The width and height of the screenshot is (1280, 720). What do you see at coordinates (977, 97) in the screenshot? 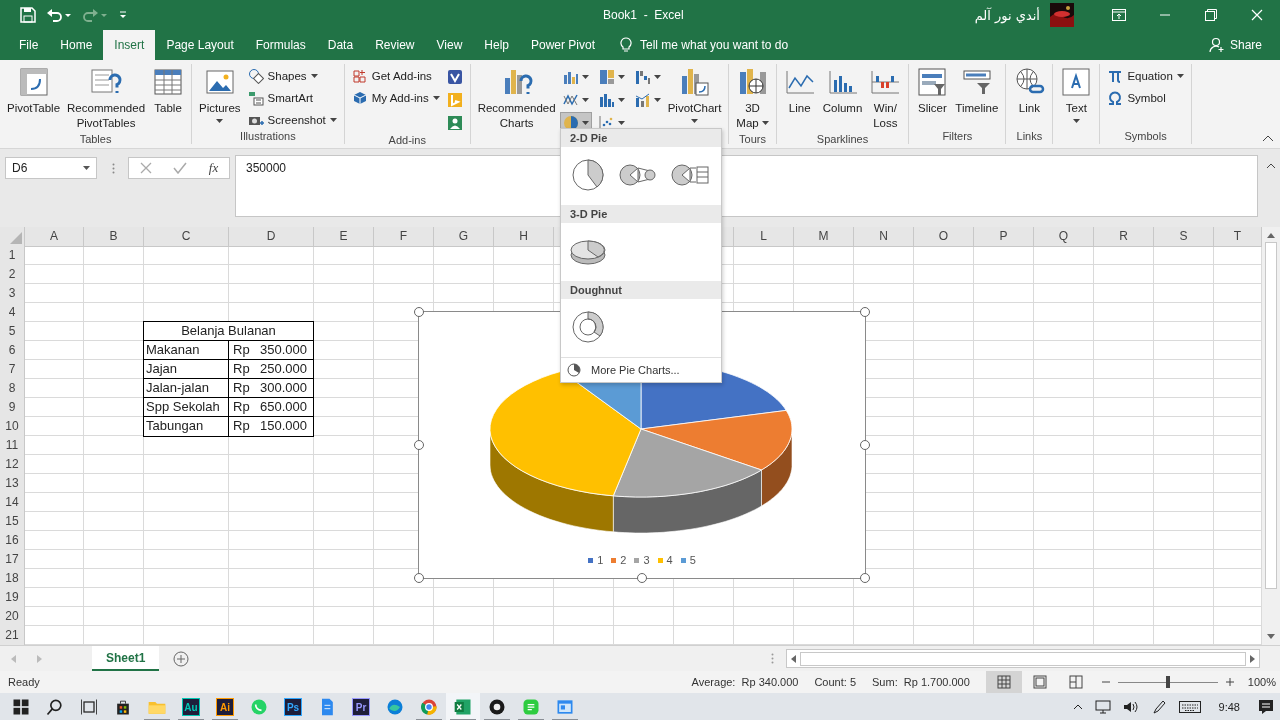
I see `ribbon-button: Timeline` at bounding box center [977, 97].